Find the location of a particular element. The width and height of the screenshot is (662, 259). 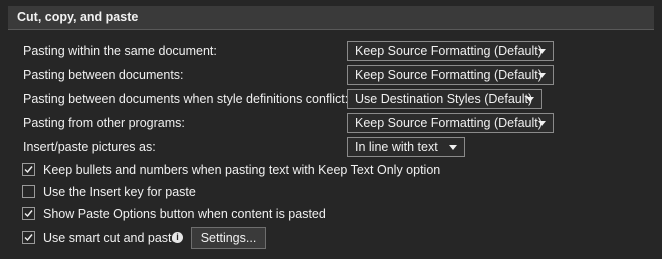

paste-between-documents-dropdown: Keep Source Formatting (Default) is located at coordinates (450, 75).